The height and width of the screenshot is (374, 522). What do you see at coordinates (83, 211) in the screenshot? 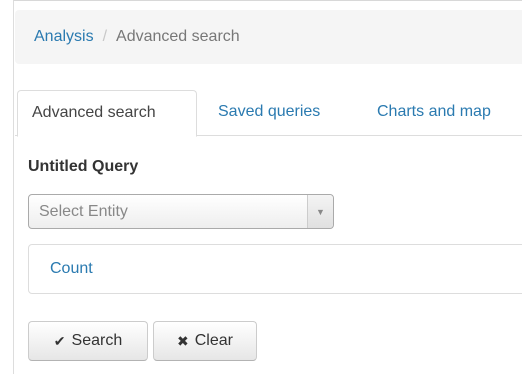
I see `entity-select-placeholder: Select Entity` at bounding box center [83, 211].